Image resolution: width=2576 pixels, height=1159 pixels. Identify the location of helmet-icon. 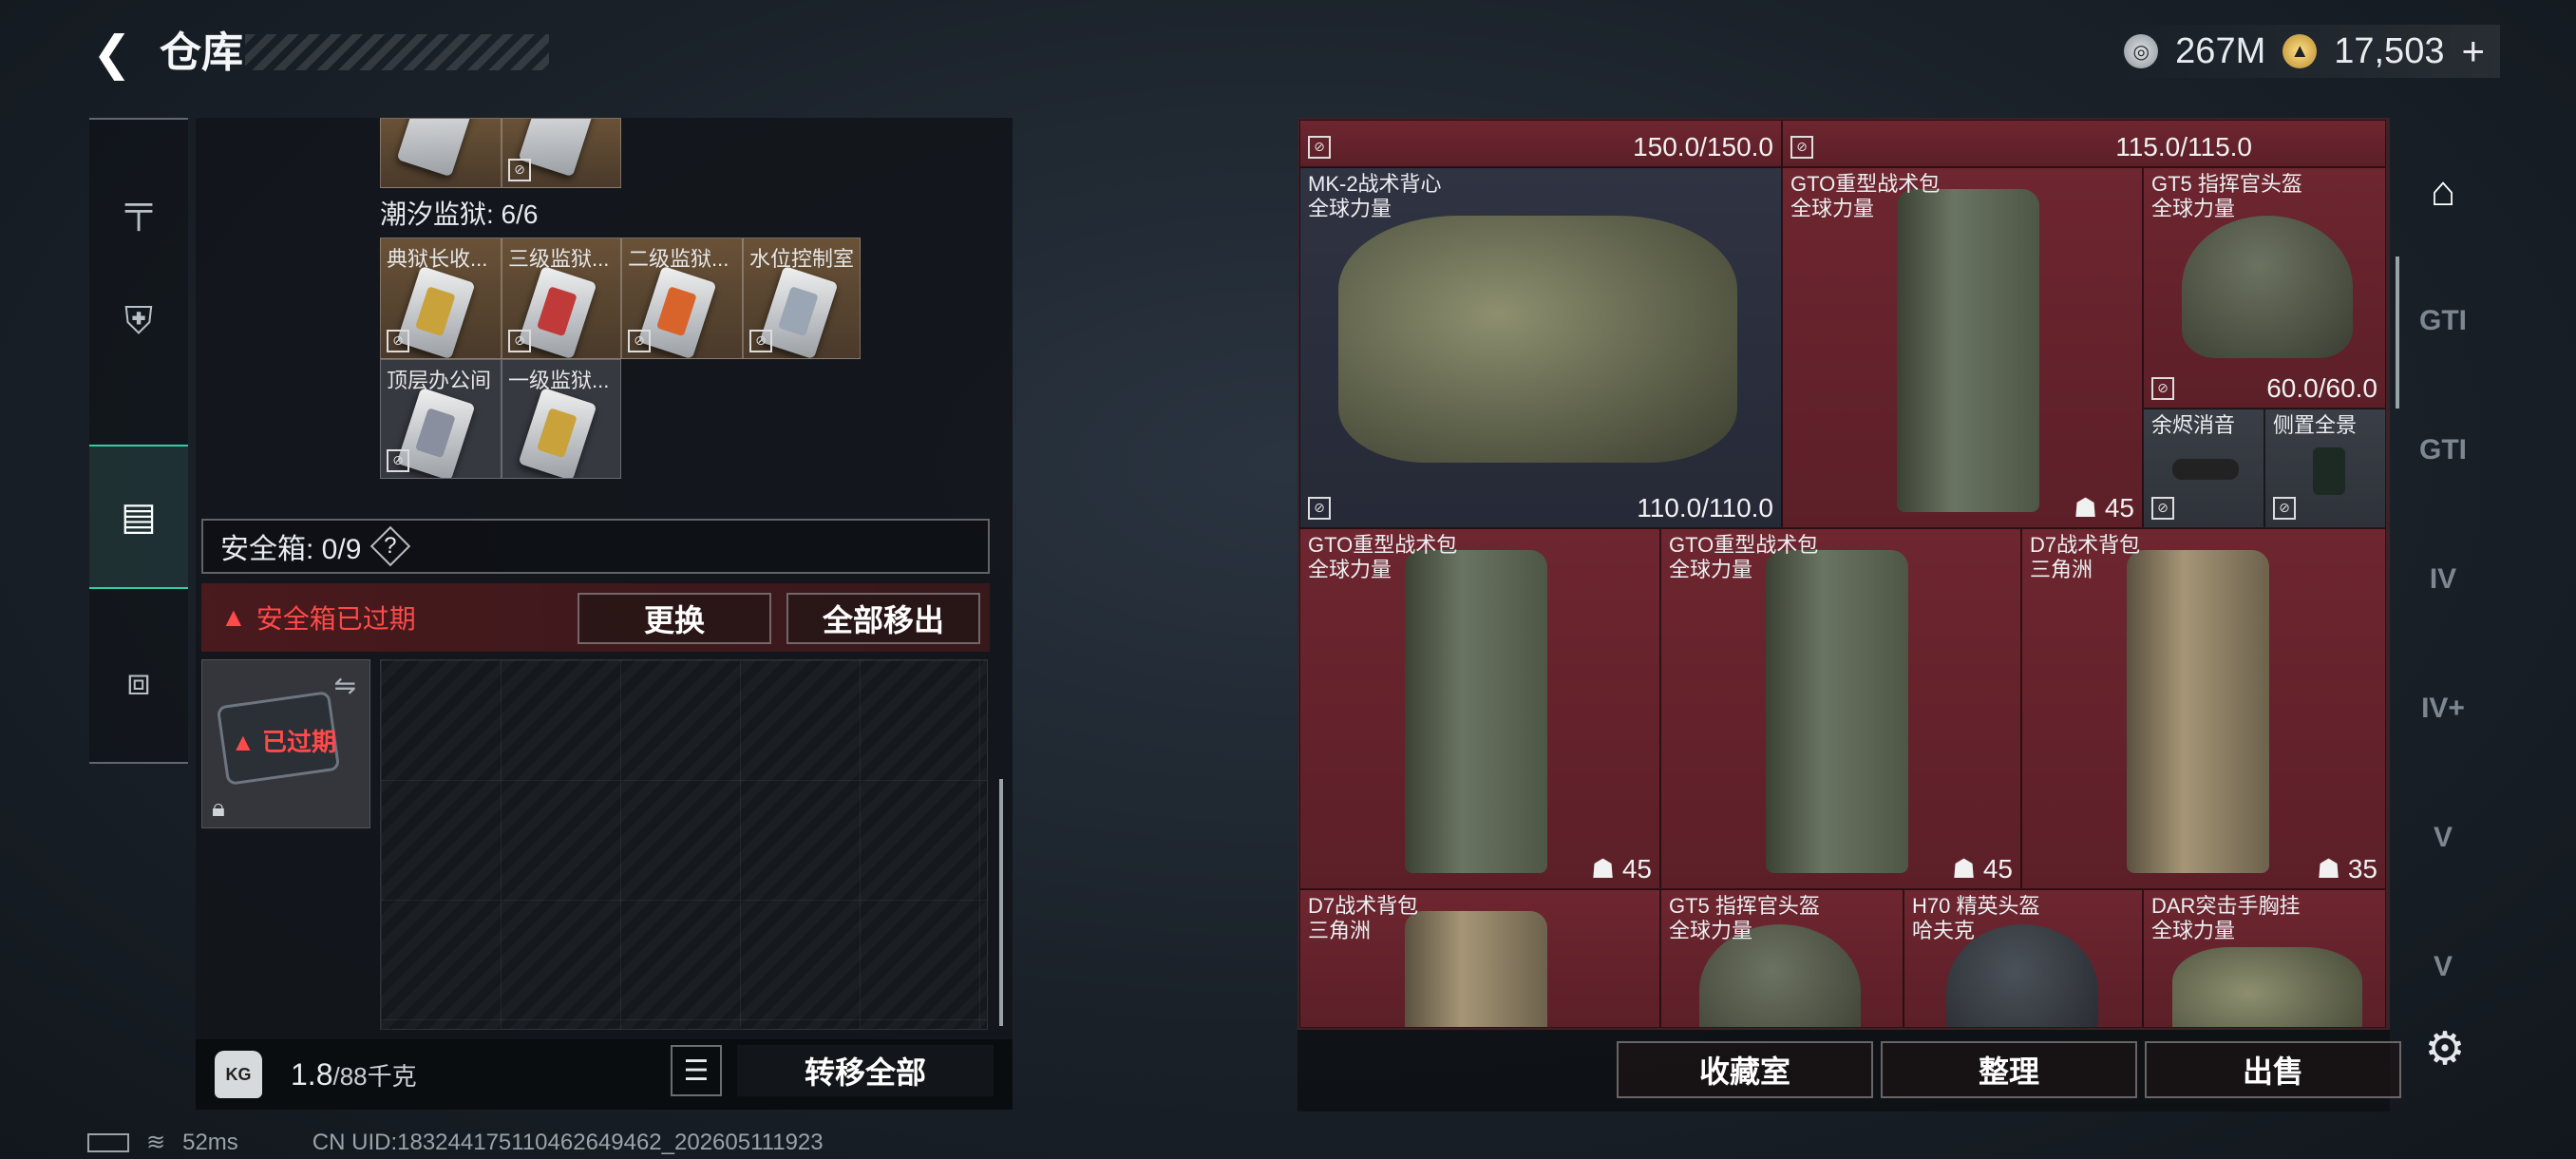
(2267, 287).